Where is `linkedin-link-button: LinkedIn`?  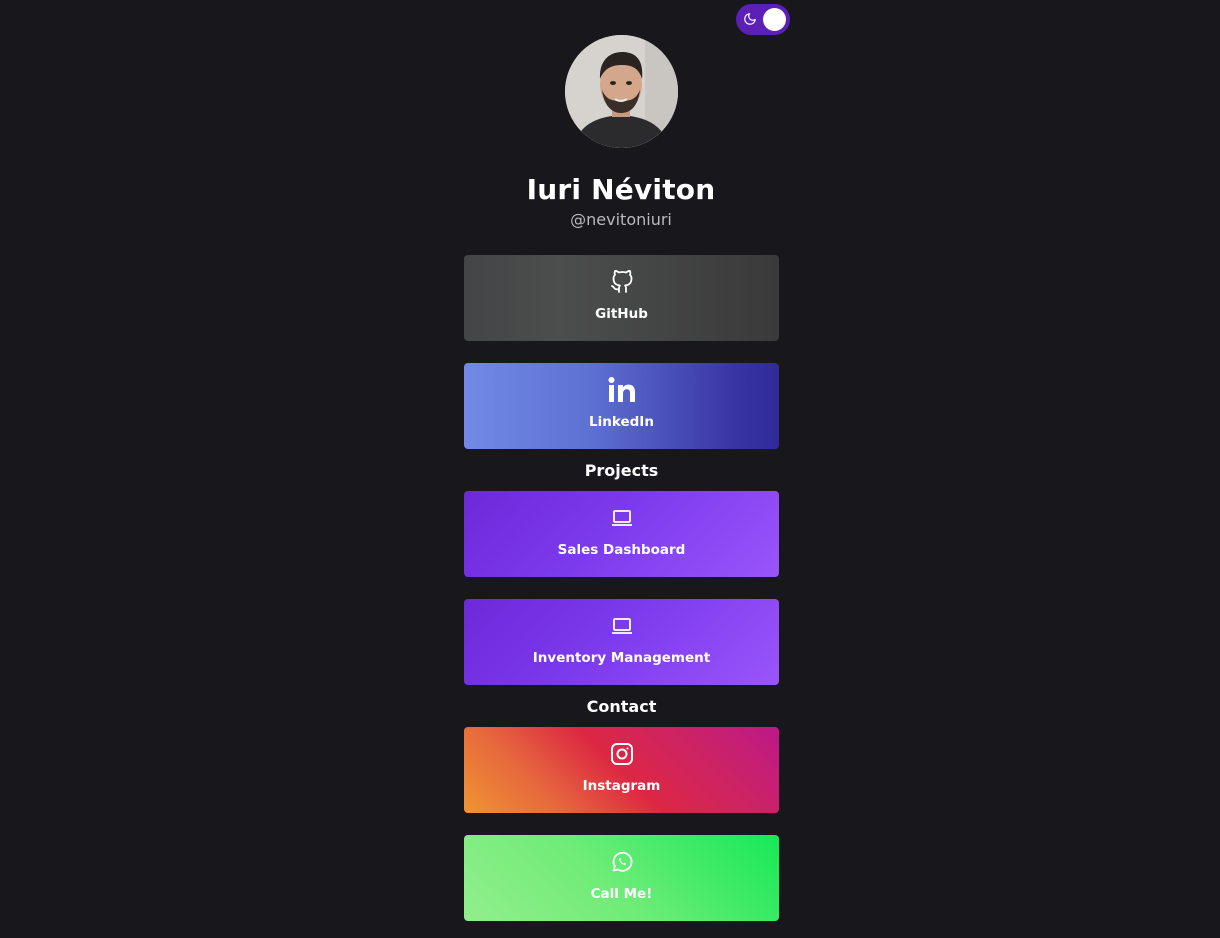
linkedin-link-button: LinkedIn is located at coordinates (621, 406).